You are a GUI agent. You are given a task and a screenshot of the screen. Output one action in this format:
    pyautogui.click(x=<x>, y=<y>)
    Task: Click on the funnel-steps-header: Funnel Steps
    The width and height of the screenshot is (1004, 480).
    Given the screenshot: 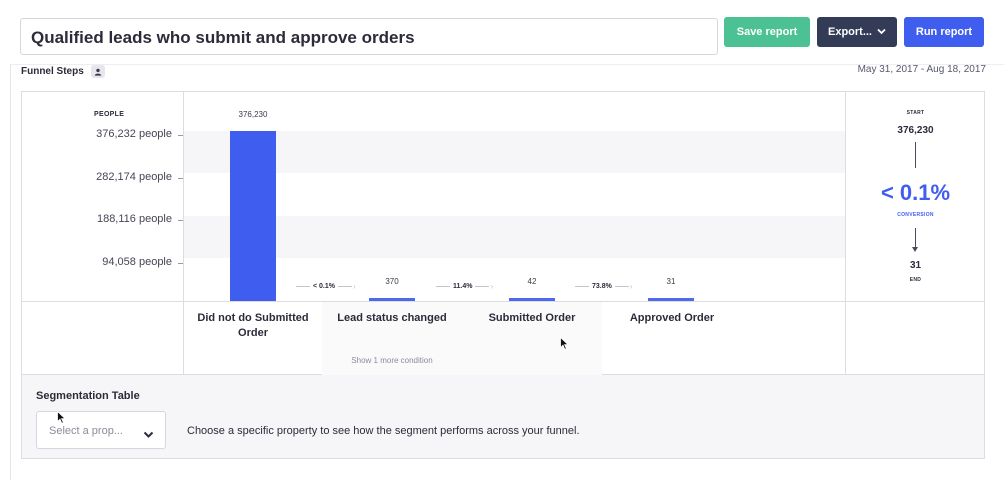 What is the action you would take?
    pyautogui.click(x=63, y=71)
    